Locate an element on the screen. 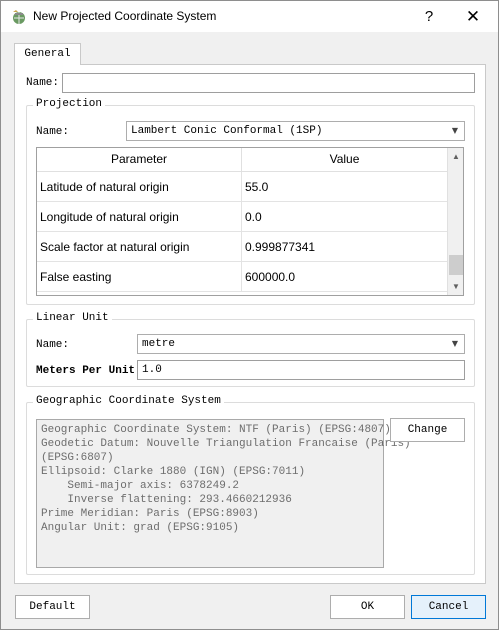 This screenshot has width=499, height=630. scrollbar-thumb is located at coordinates (456, 265).